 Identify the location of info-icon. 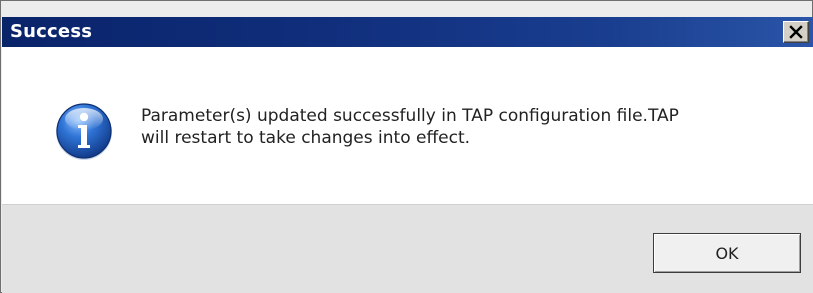
(84, 131).